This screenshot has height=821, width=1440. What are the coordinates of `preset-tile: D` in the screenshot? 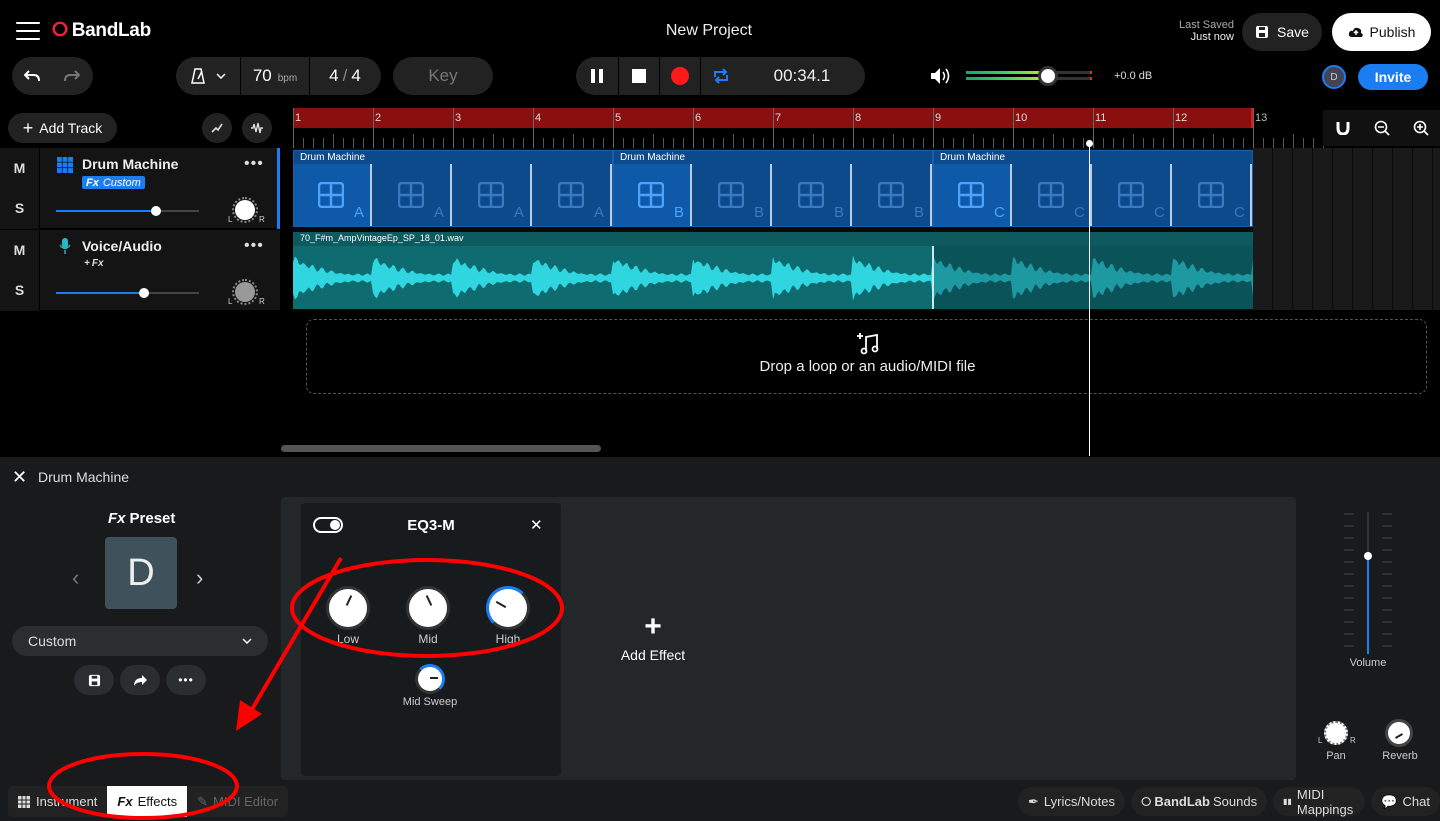 It's located at (141, 573).